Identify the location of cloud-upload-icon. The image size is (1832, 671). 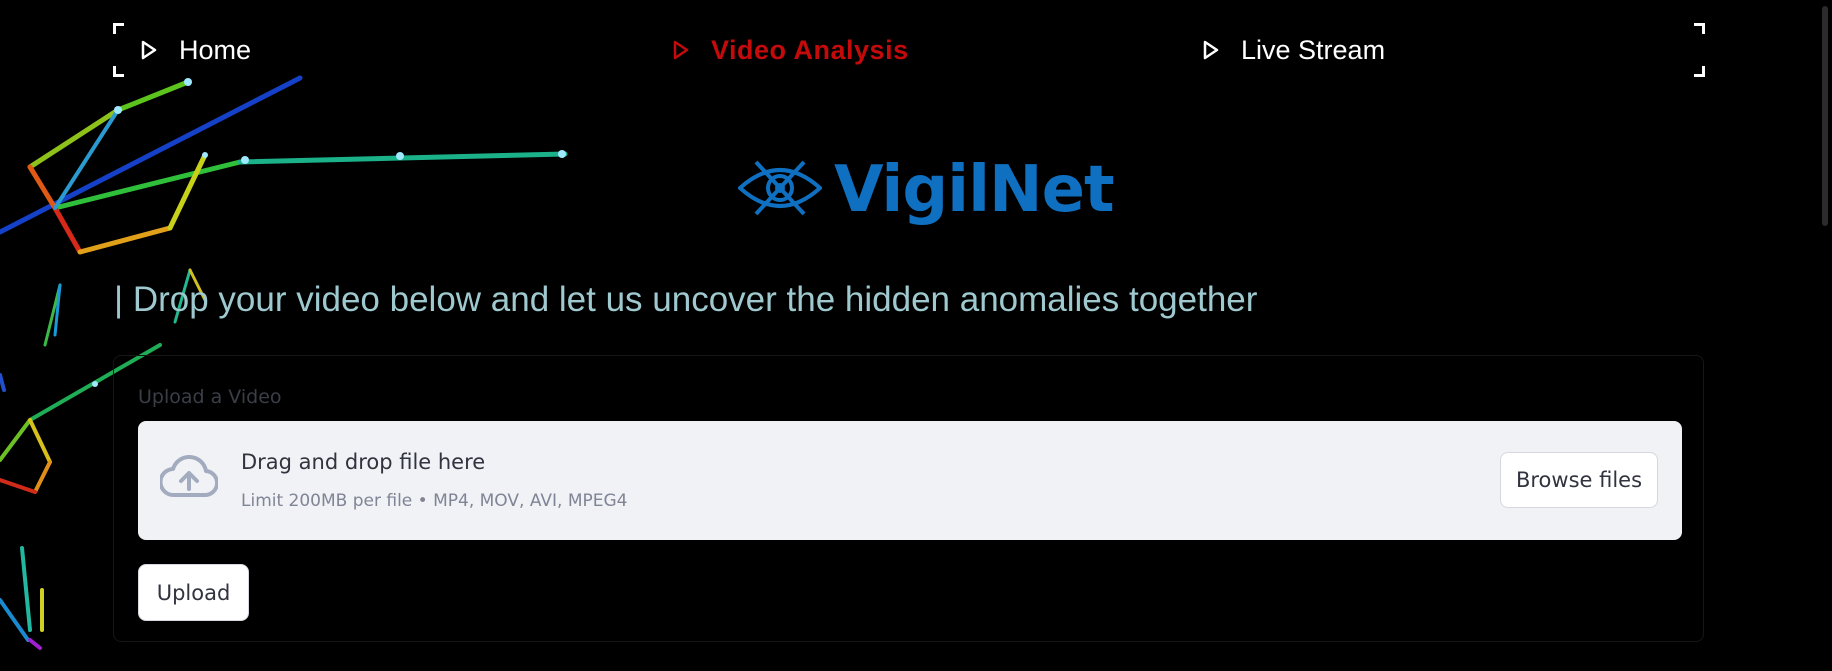
(188, 479).